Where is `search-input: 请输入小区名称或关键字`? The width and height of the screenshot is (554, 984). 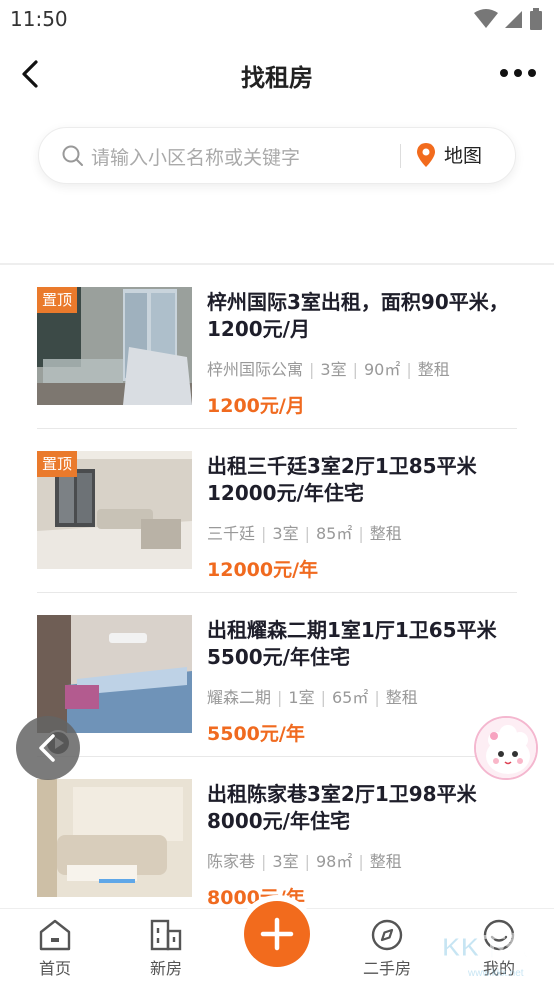
search-input: 请输入小区名称或关键字 is located at coordinates (195, 156).